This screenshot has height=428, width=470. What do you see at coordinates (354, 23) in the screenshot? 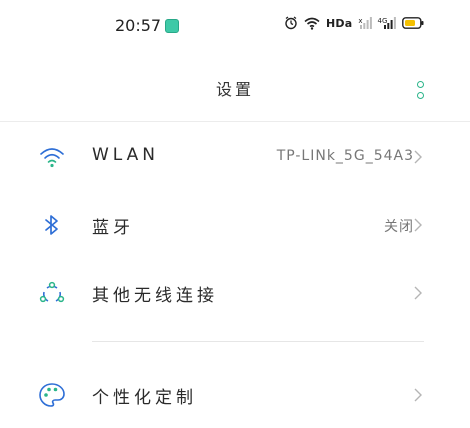
I see `status-indicators: HDa x 4G` at bounding box center [354, 23].